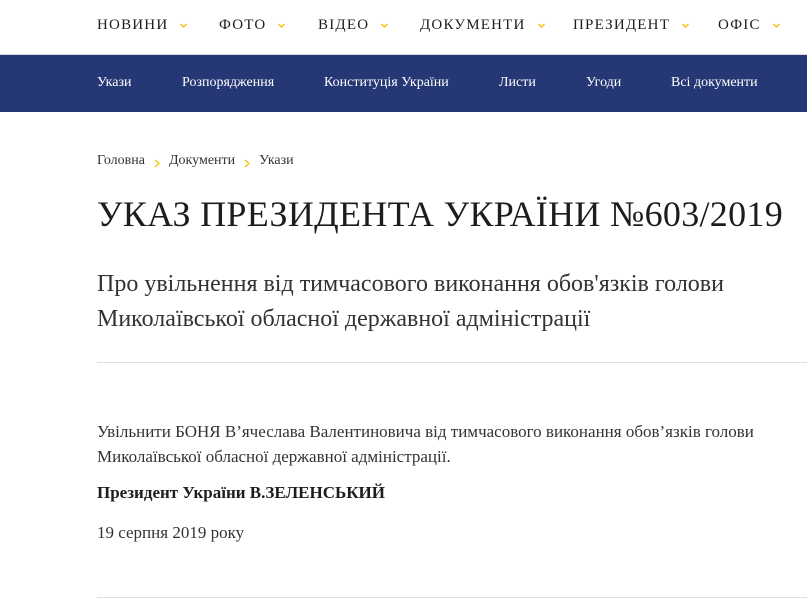  I want to click on nav-item-news: НОВИНИ, so click(142, 25).